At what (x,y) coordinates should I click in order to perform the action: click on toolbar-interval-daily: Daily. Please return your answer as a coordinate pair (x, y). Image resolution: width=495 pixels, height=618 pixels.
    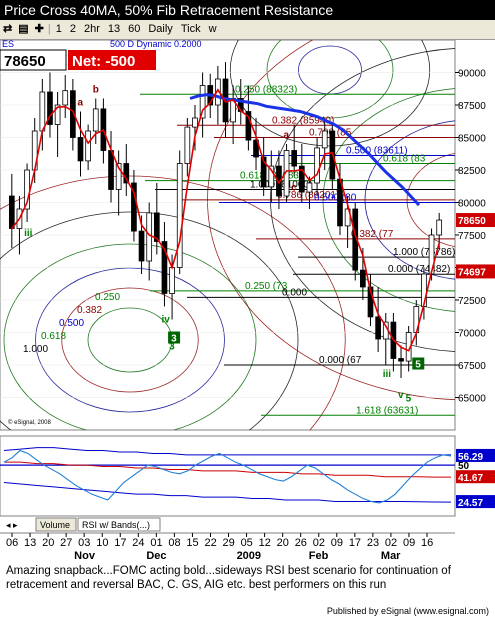
    Looking at the image, I should click on (160, 29).